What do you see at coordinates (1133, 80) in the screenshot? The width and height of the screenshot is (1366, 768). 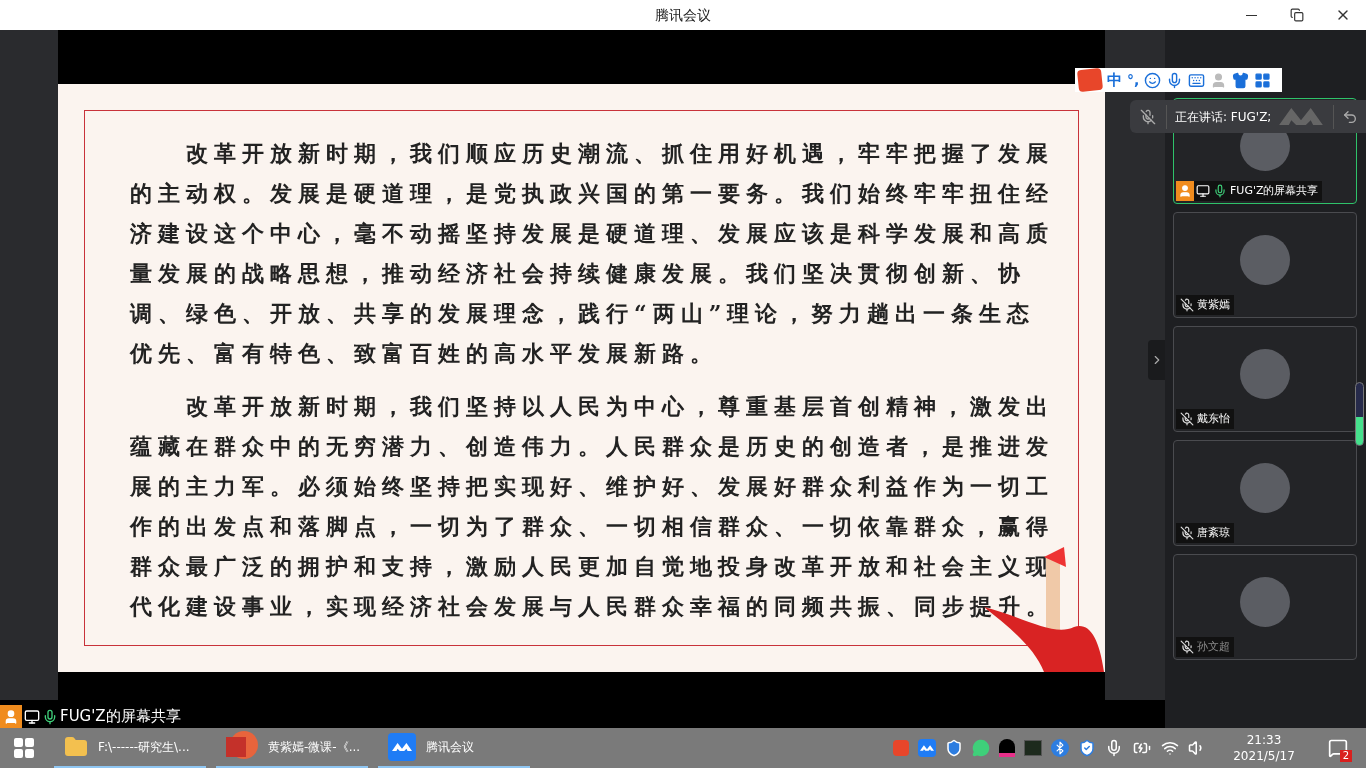 I see `punctuation-mode: °,` at bounding box center [1133, 80].